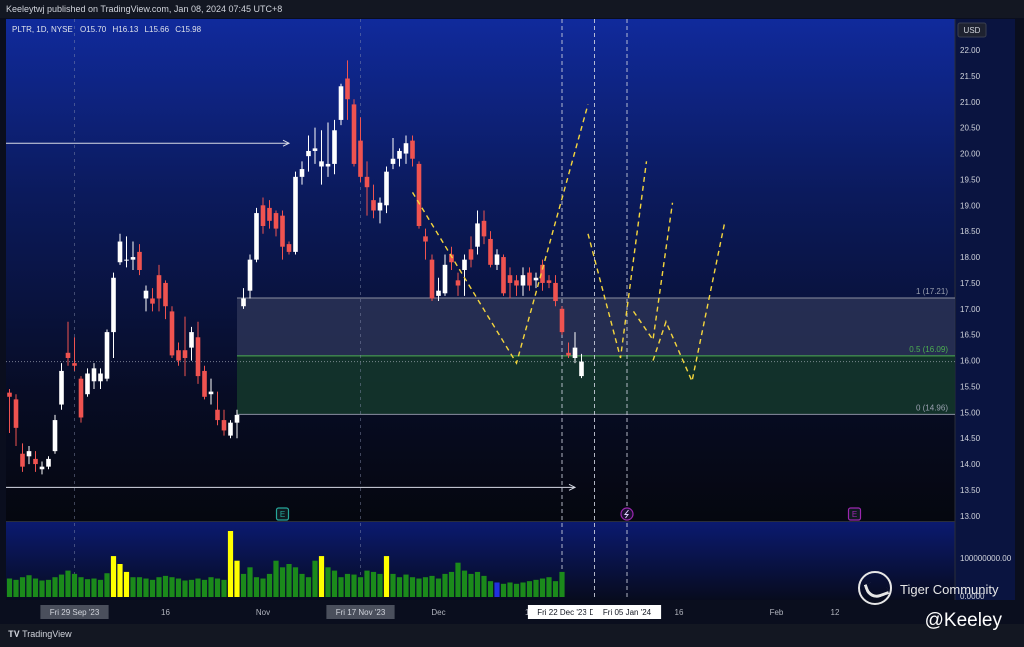 This screenshot has width=1024, height=647. I want to click on price-tick-label: 19.00, so click(970, 205).